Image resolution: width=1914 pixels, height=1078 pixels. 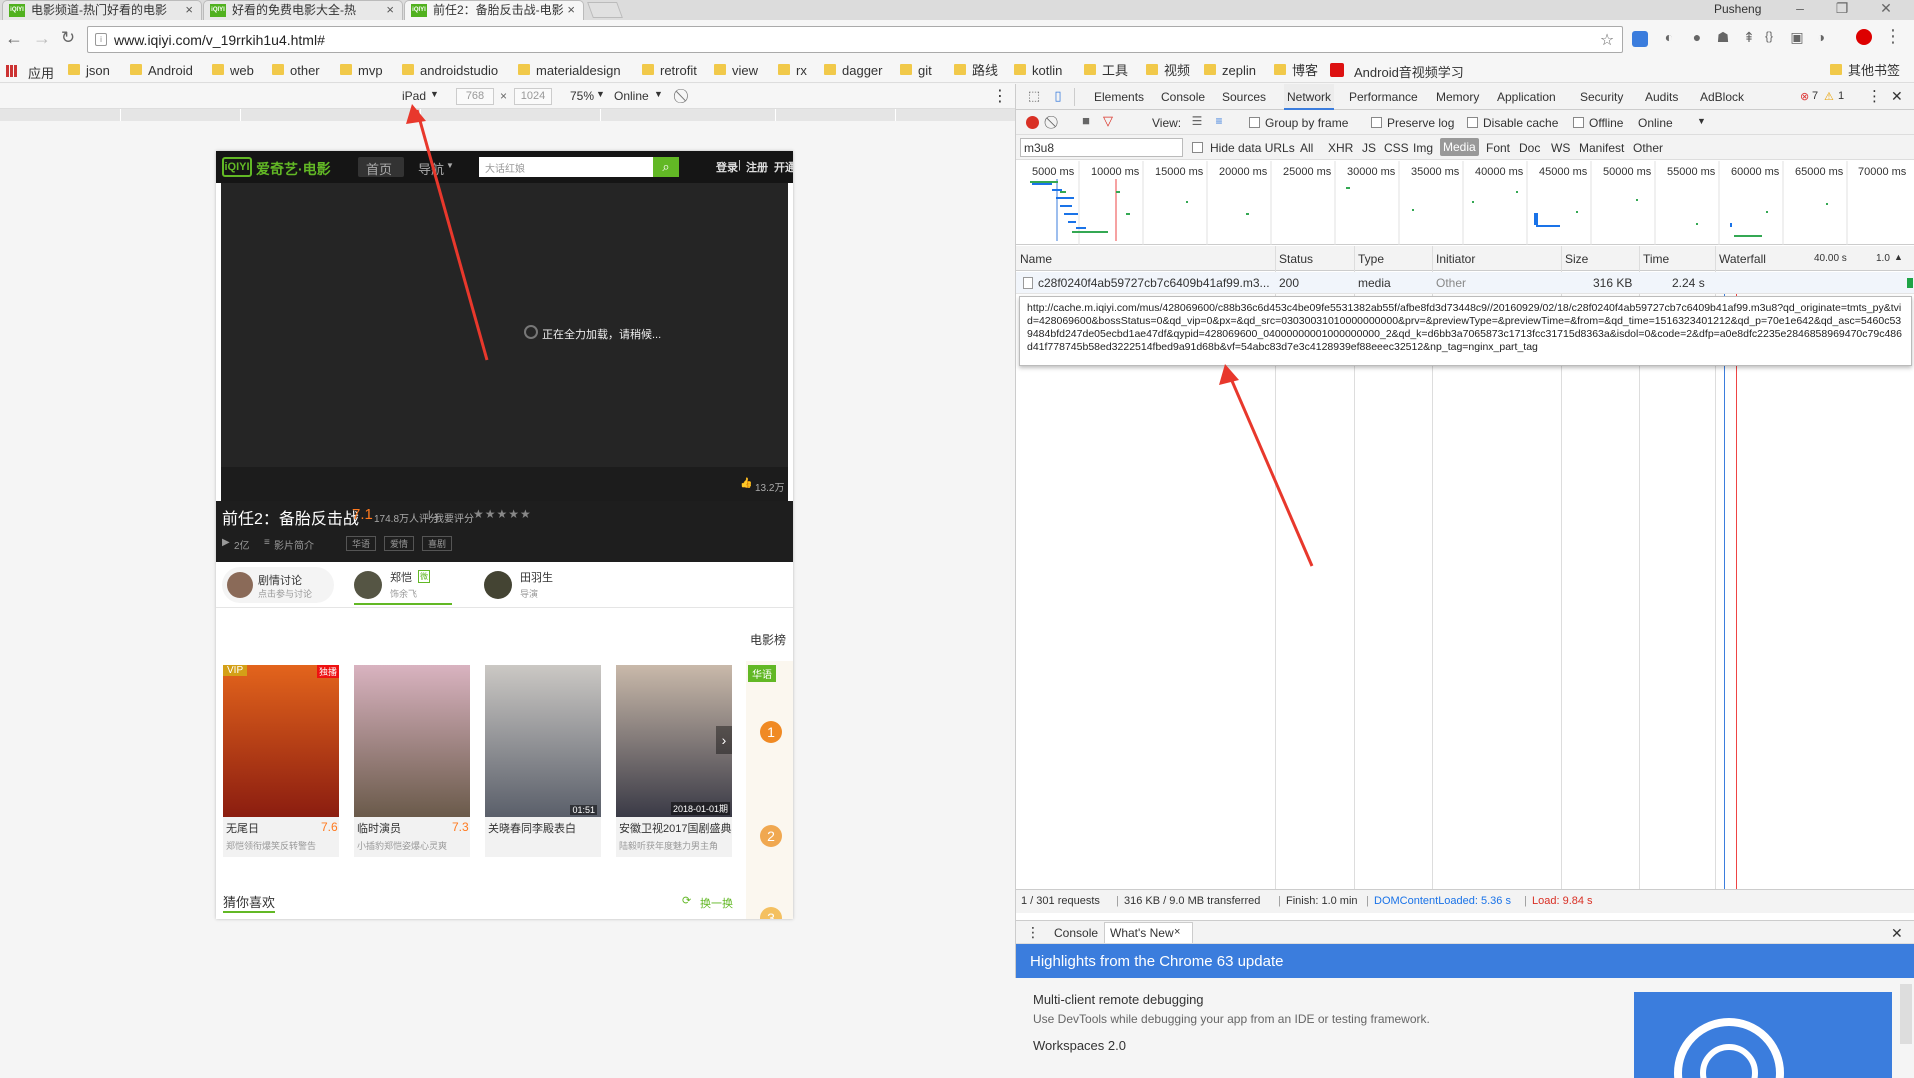 What do you see at coordinates (1763, 1035) in the screenshot?
I see `feature-image` at bounding box center [1763, 1035].